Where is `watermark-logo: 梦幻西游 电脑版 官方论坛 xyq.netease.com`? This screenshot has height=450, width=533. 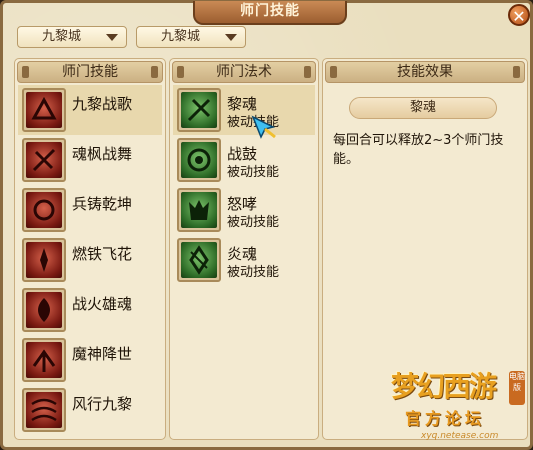
watermark-logo: 梦幻西游 电脑版 官方论坛 xyq.netease.com is located at coordinates (461, 406).